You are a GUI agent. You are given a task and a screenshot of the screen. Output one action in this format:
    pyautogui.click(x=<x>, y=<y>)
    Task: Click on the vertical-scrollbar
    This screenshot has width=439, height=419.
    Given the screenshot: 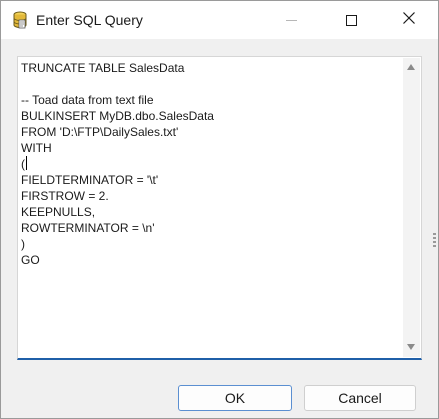 What is the action you would take?
    pyautogui.click(x=411, y=207)
    